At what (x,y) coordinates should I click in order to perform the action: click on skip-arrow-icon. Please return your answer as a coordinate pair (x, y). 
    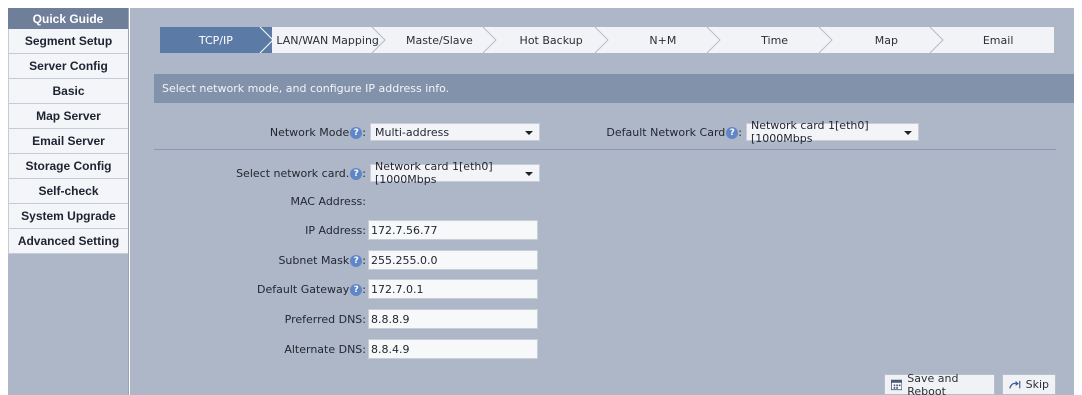
    Looking at the image, I should click on (1015, 384).